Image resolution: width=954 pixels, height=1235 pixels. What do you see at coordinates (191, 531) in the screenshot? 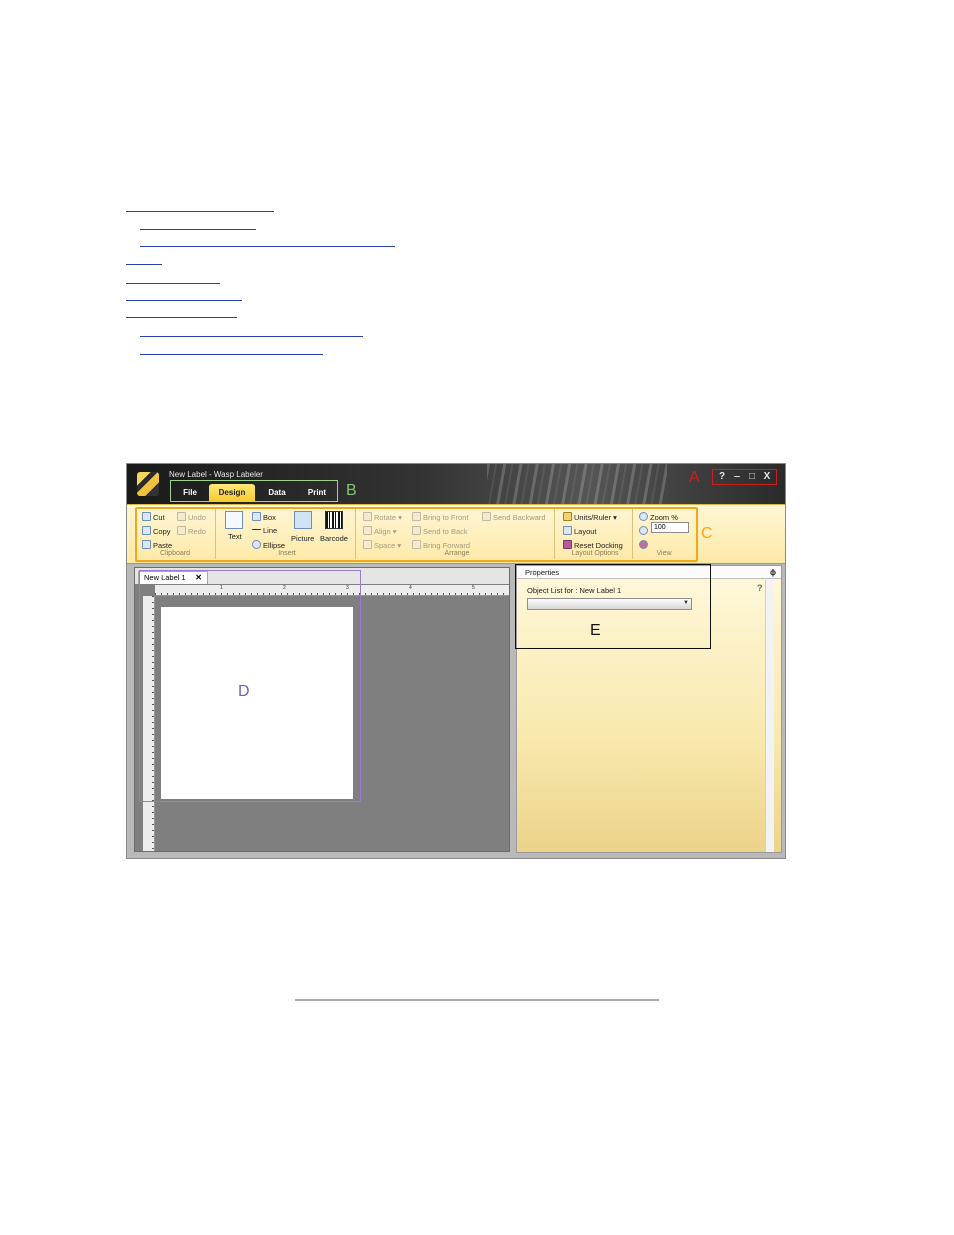
I see `redo-button: Redo` at bounding box center [191, 531].